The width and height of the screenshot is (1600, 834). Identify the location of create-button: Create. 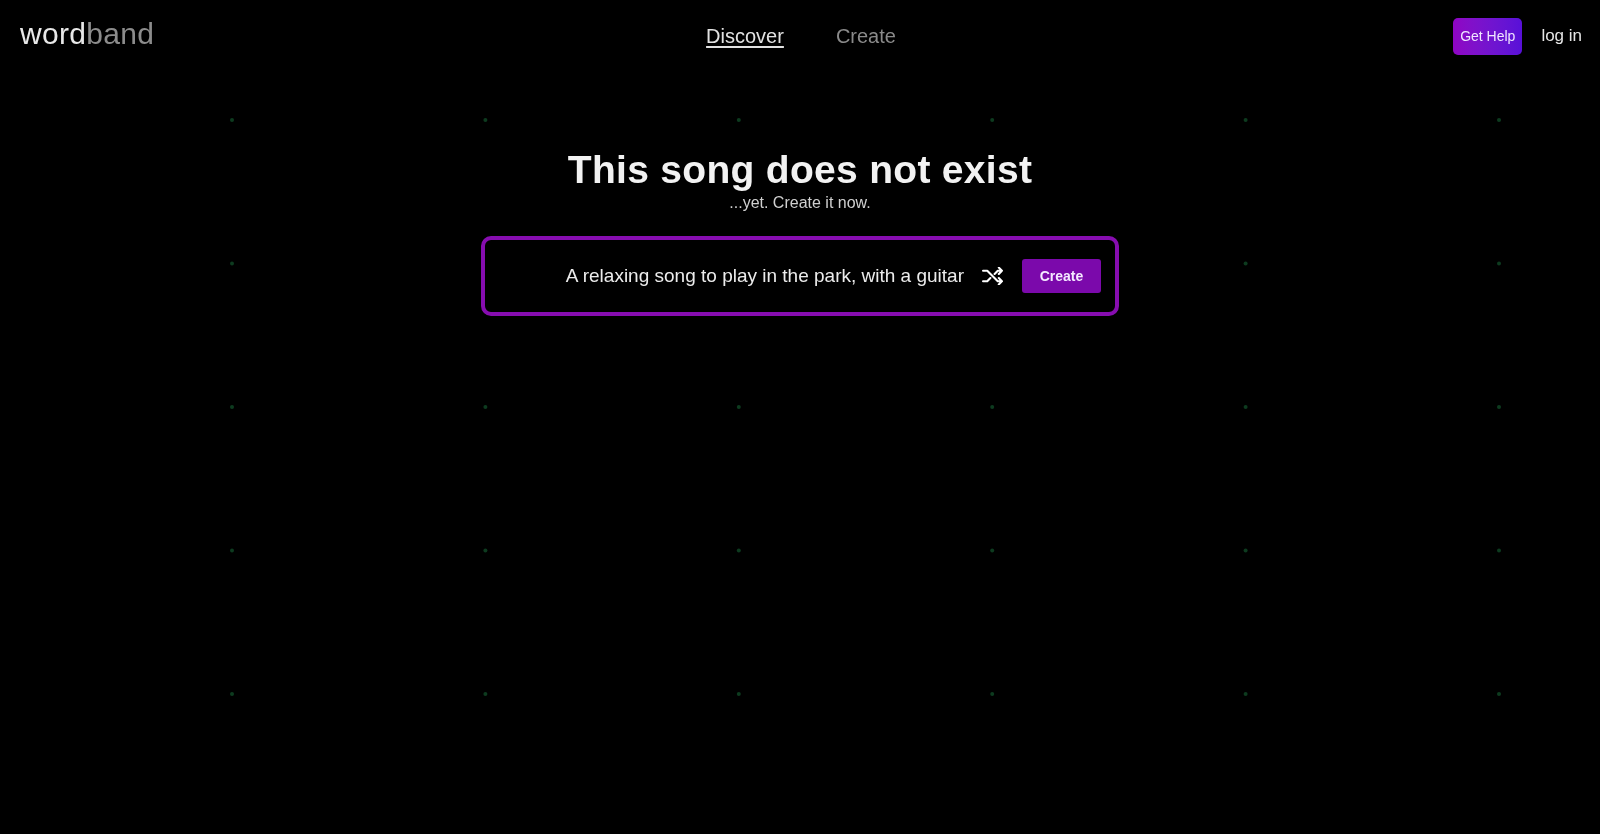
(1061, 276).